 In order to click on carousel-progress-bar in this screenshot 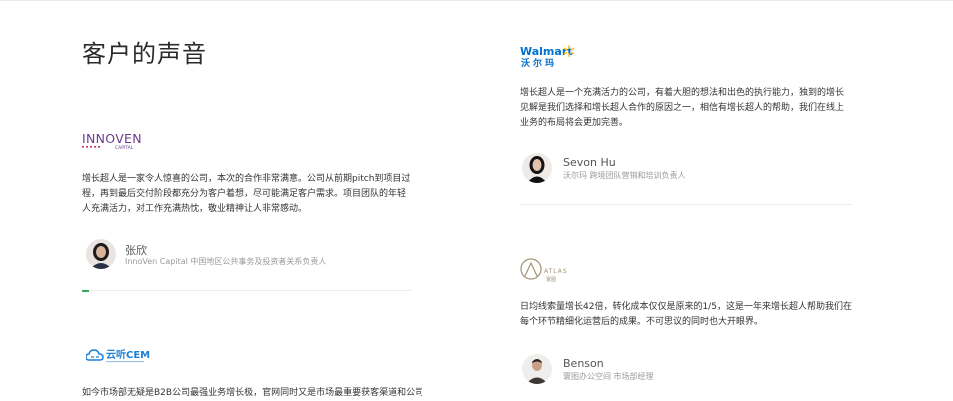, I will do `click(247, 290)`.